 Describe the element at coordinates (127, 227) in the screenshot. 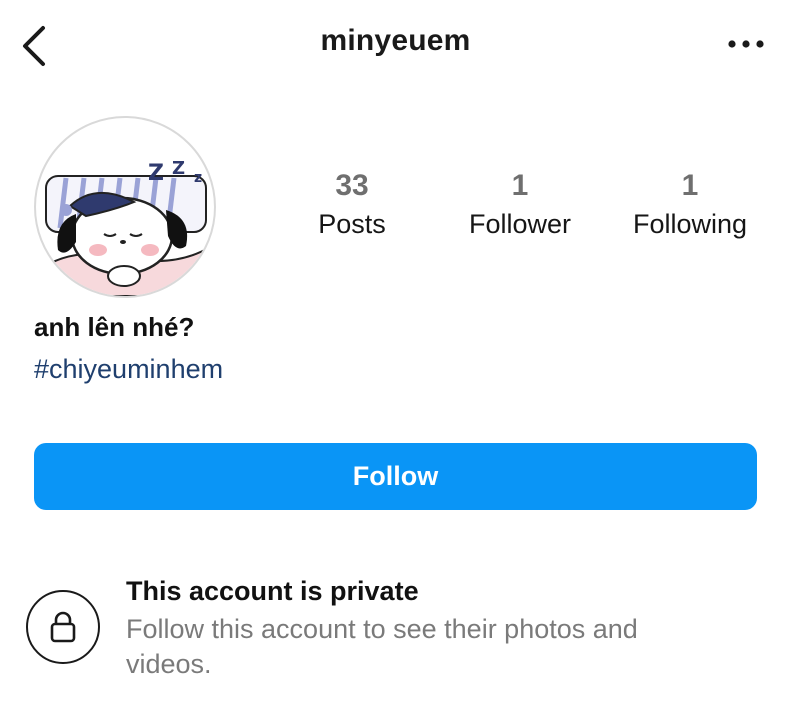

I see `sleeping-dog-avatar: Z Z z` at that location.